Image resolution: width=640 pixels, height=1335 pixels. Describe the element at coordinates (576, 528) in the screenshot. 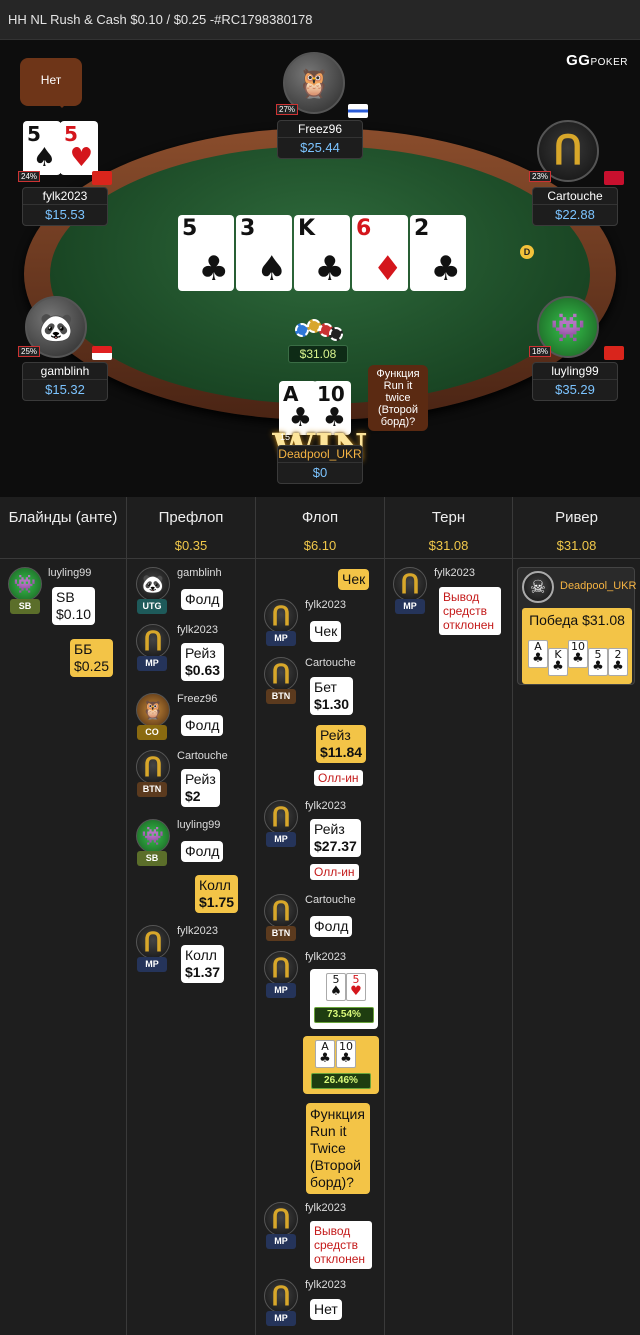

I see `street-header-river: Ривер $31.08` at that location.